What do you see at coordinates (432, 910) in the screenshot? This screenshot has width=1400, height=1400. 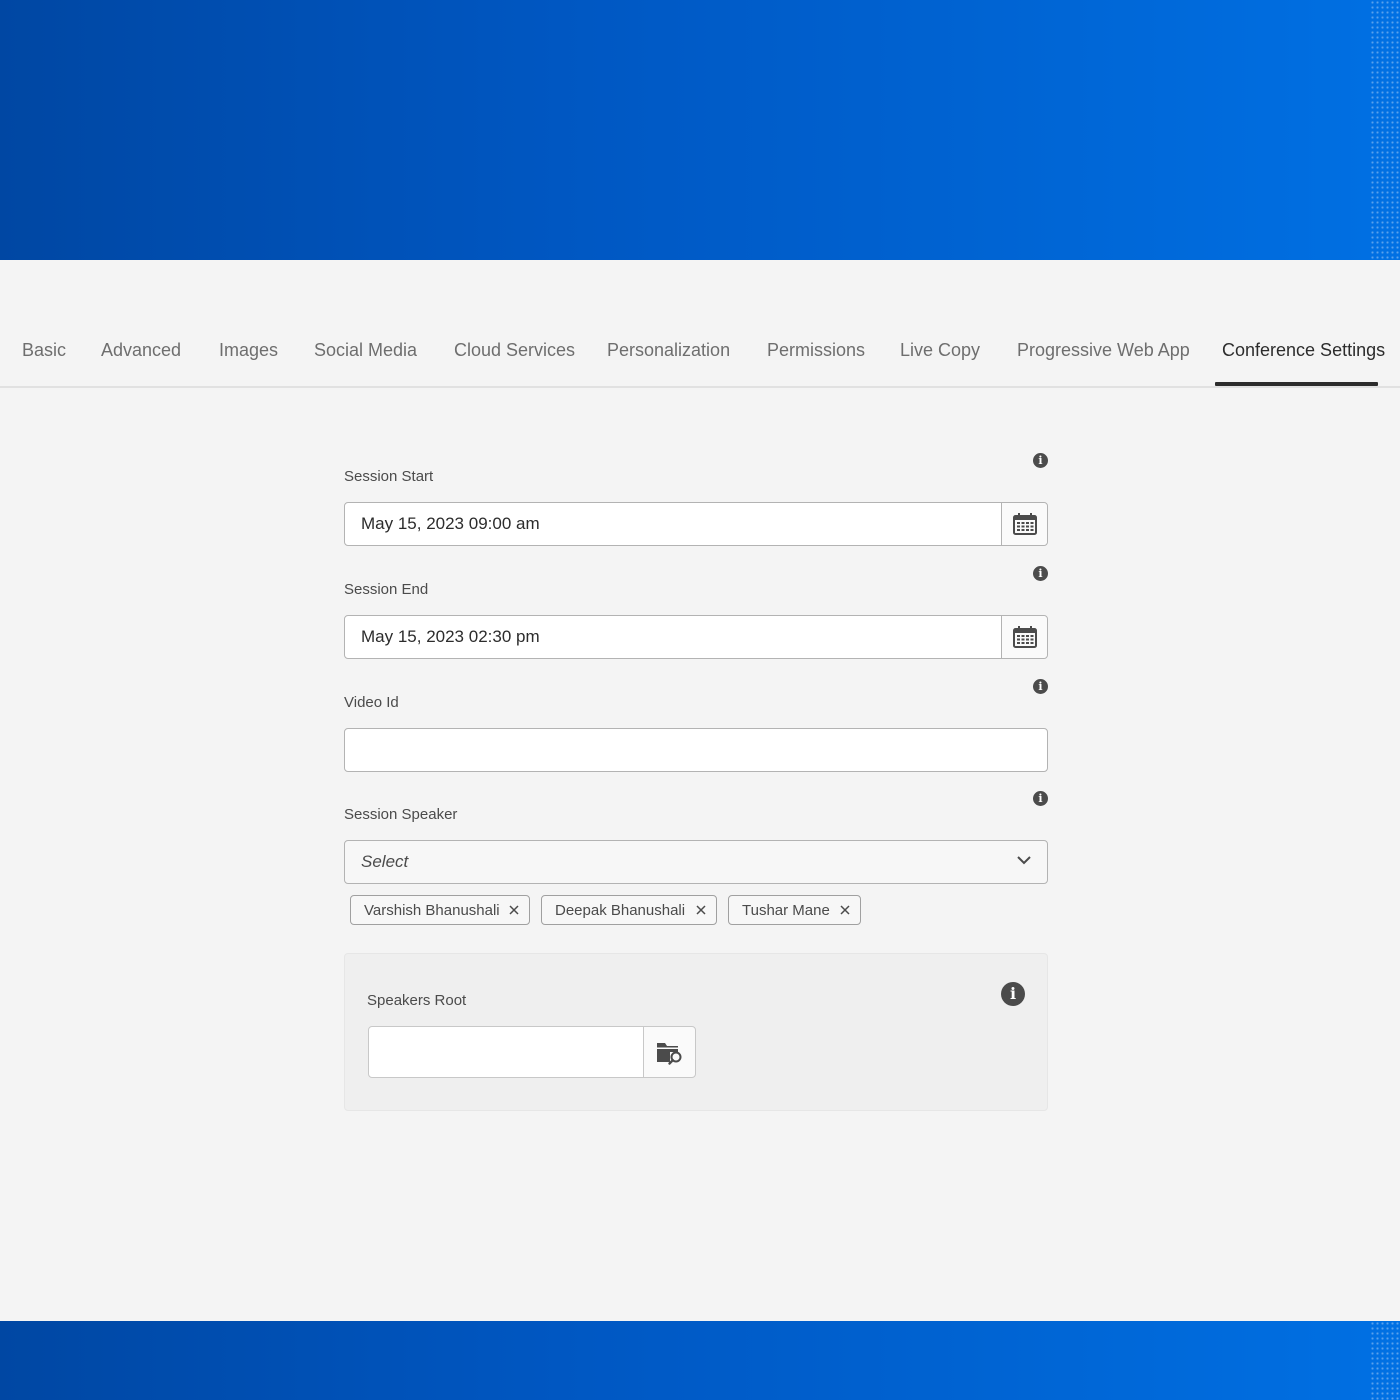 I see `speaker-tag-label: Varshish Bhanushali` at bounding box center [432, 910].